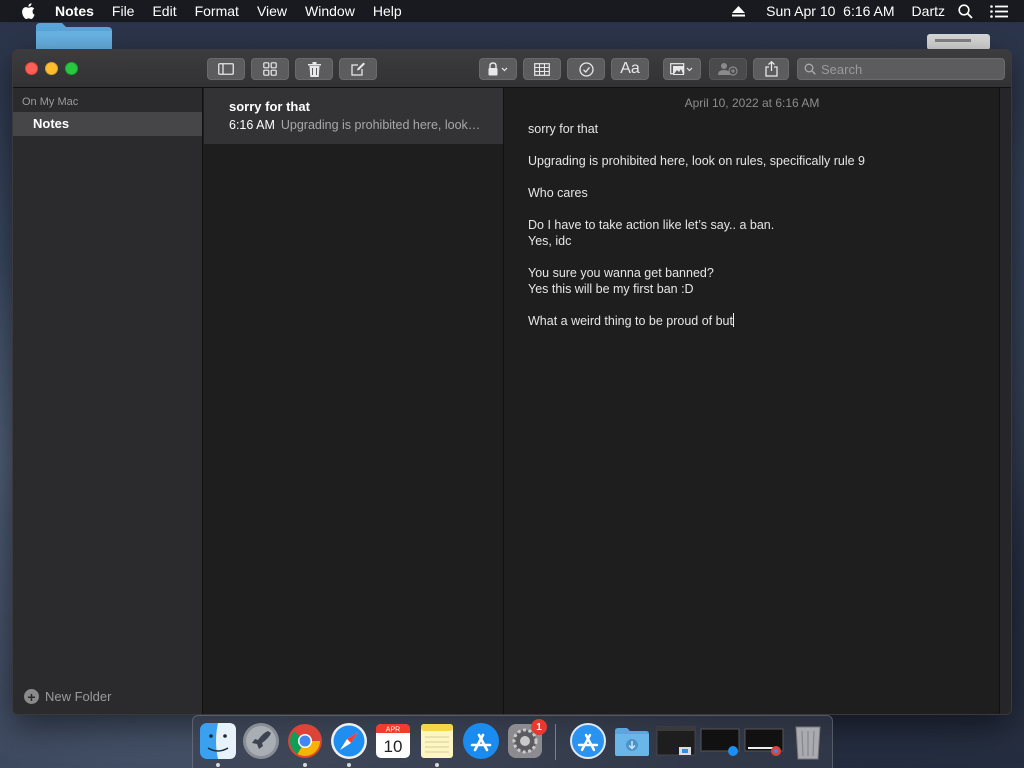  What do you see at coordinates (630, 321) in the screenshot?
I see `note-line: What a weird thing to be proud of but` at bounding box center [630, 321].